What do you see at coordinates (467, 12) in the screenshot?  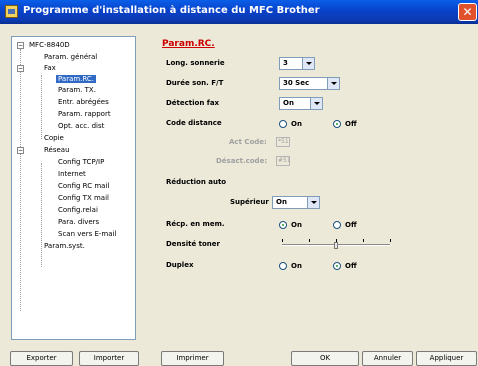 I see `close-button: ✕` at bounding box center [467, 12].